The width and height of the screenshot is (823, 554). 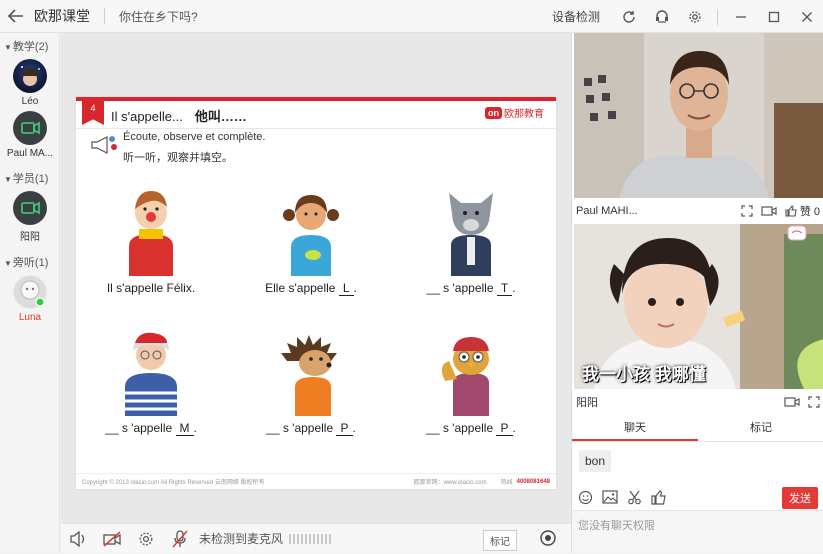 I want to click on emoji-button, so click(x=585, y=497).